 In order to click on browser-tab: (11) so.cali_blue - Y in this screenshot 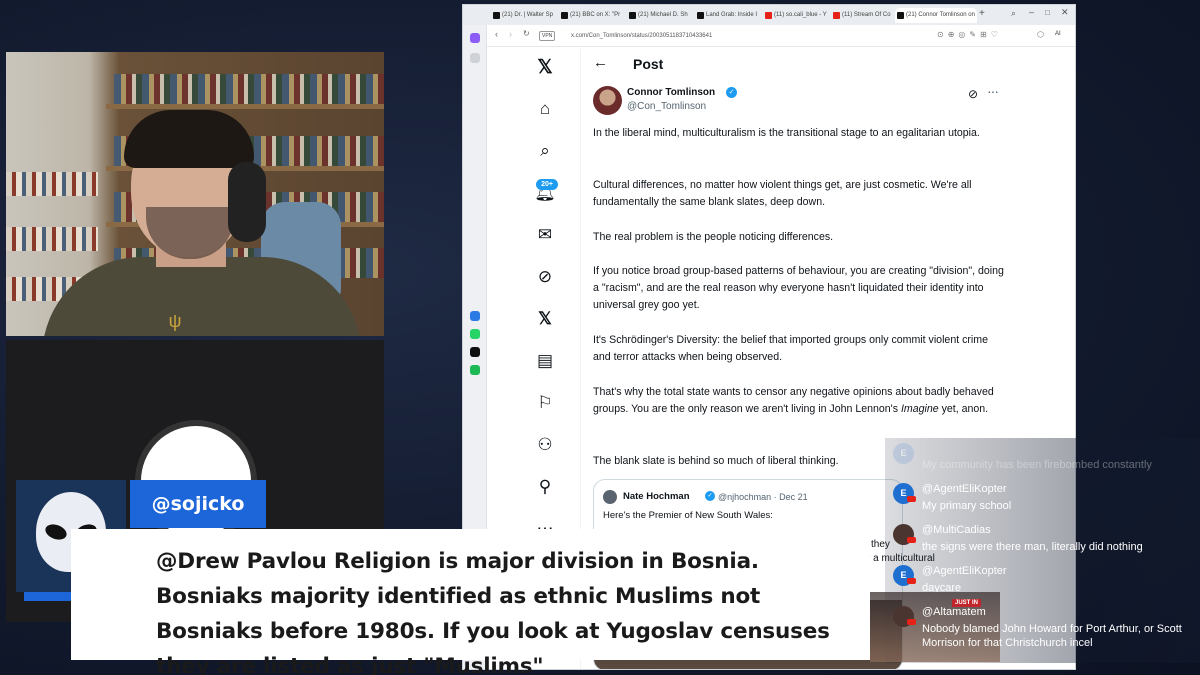, I will do `click(795, 15)`.